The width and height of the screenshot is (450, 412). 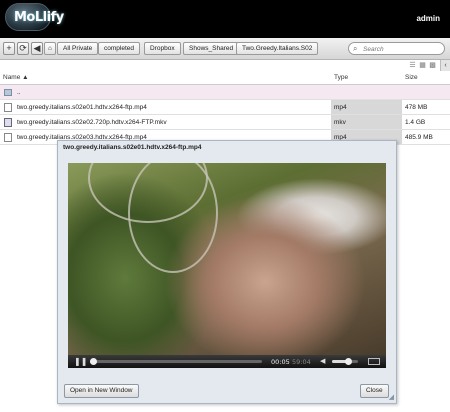 What do you see at coordinates (411, 77) in the screenshot?
I see `column-size: Size` at bounding box center [411, 77].